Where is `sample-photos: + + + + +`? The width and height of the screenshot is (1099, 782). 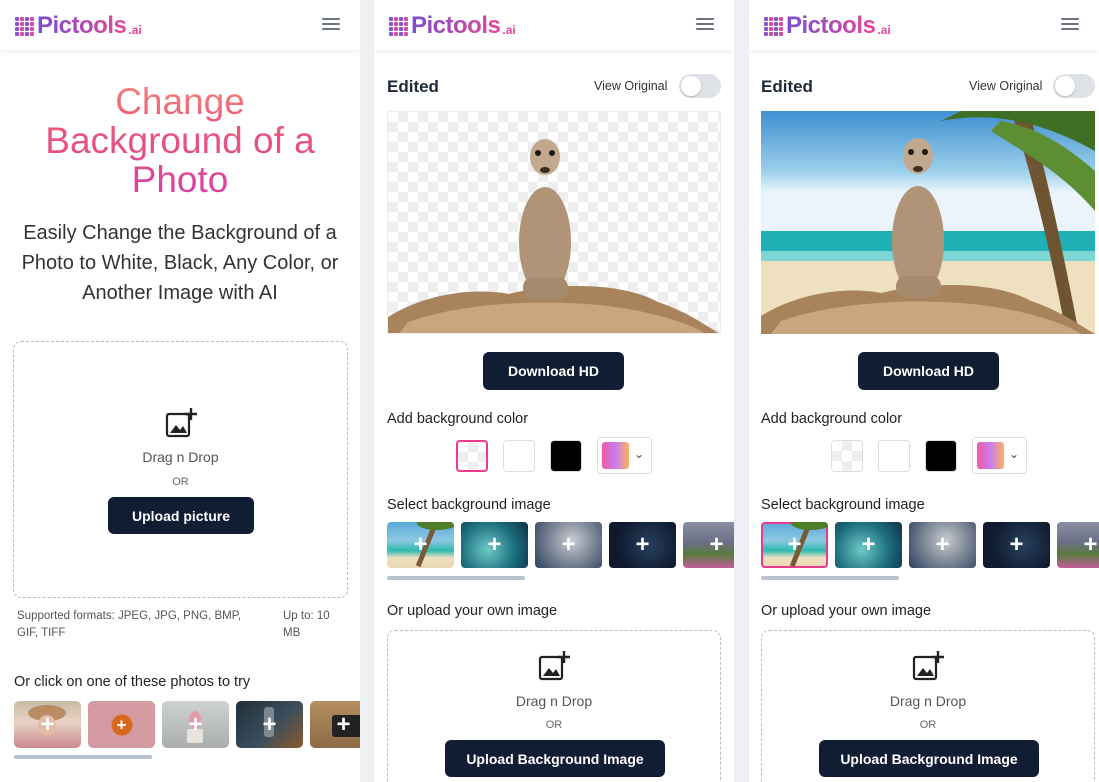 sample-photos: + + + + + is located at coordinates (187, 724).